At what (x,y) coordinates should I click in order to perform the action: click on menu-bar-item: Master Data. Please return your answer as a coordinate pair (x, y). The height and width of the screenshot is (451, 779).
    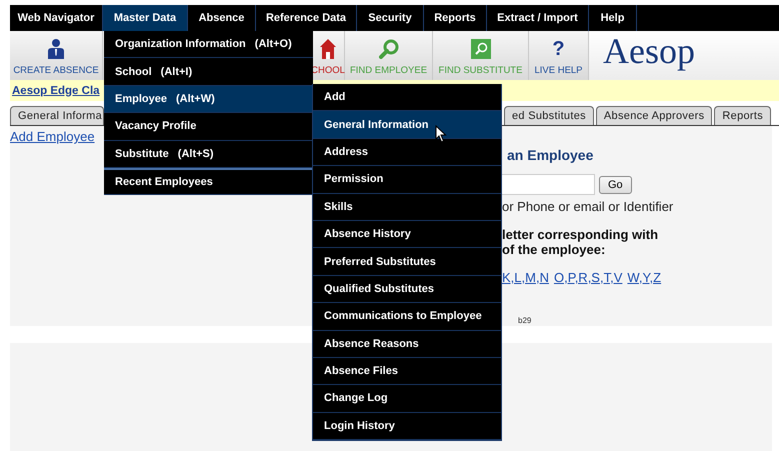
    Looking at the image, I should click on (145, 18).